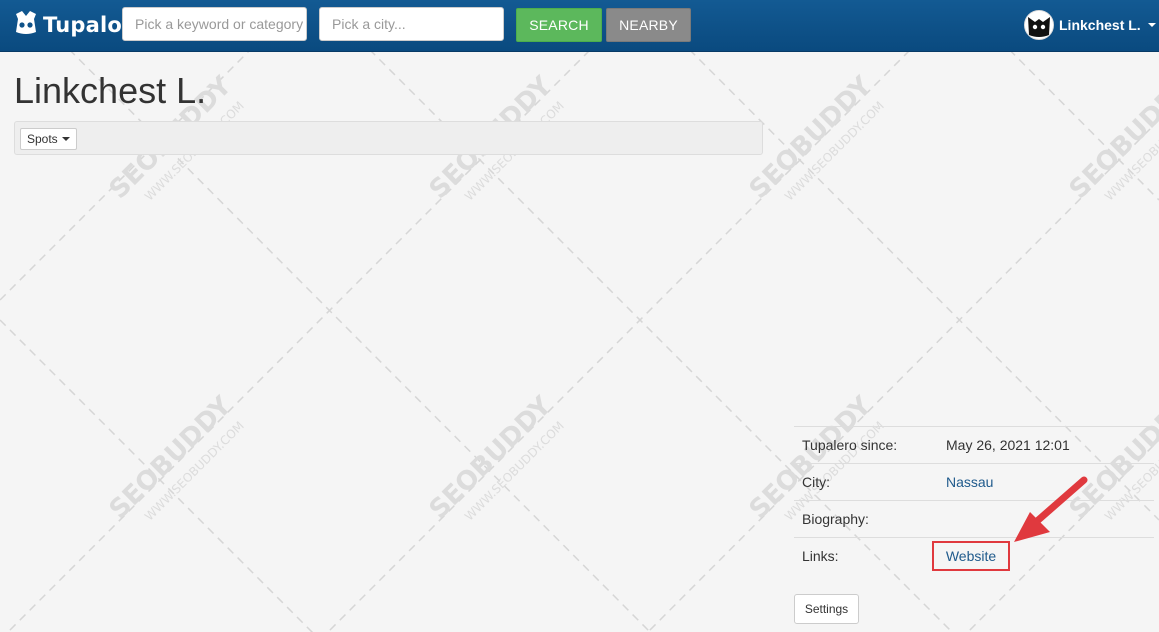 This screenshot has width=1159, height=632. Describe the element at coordinates (835, 519) in the screenshot. I see `biography-label: Biography:` at that location.